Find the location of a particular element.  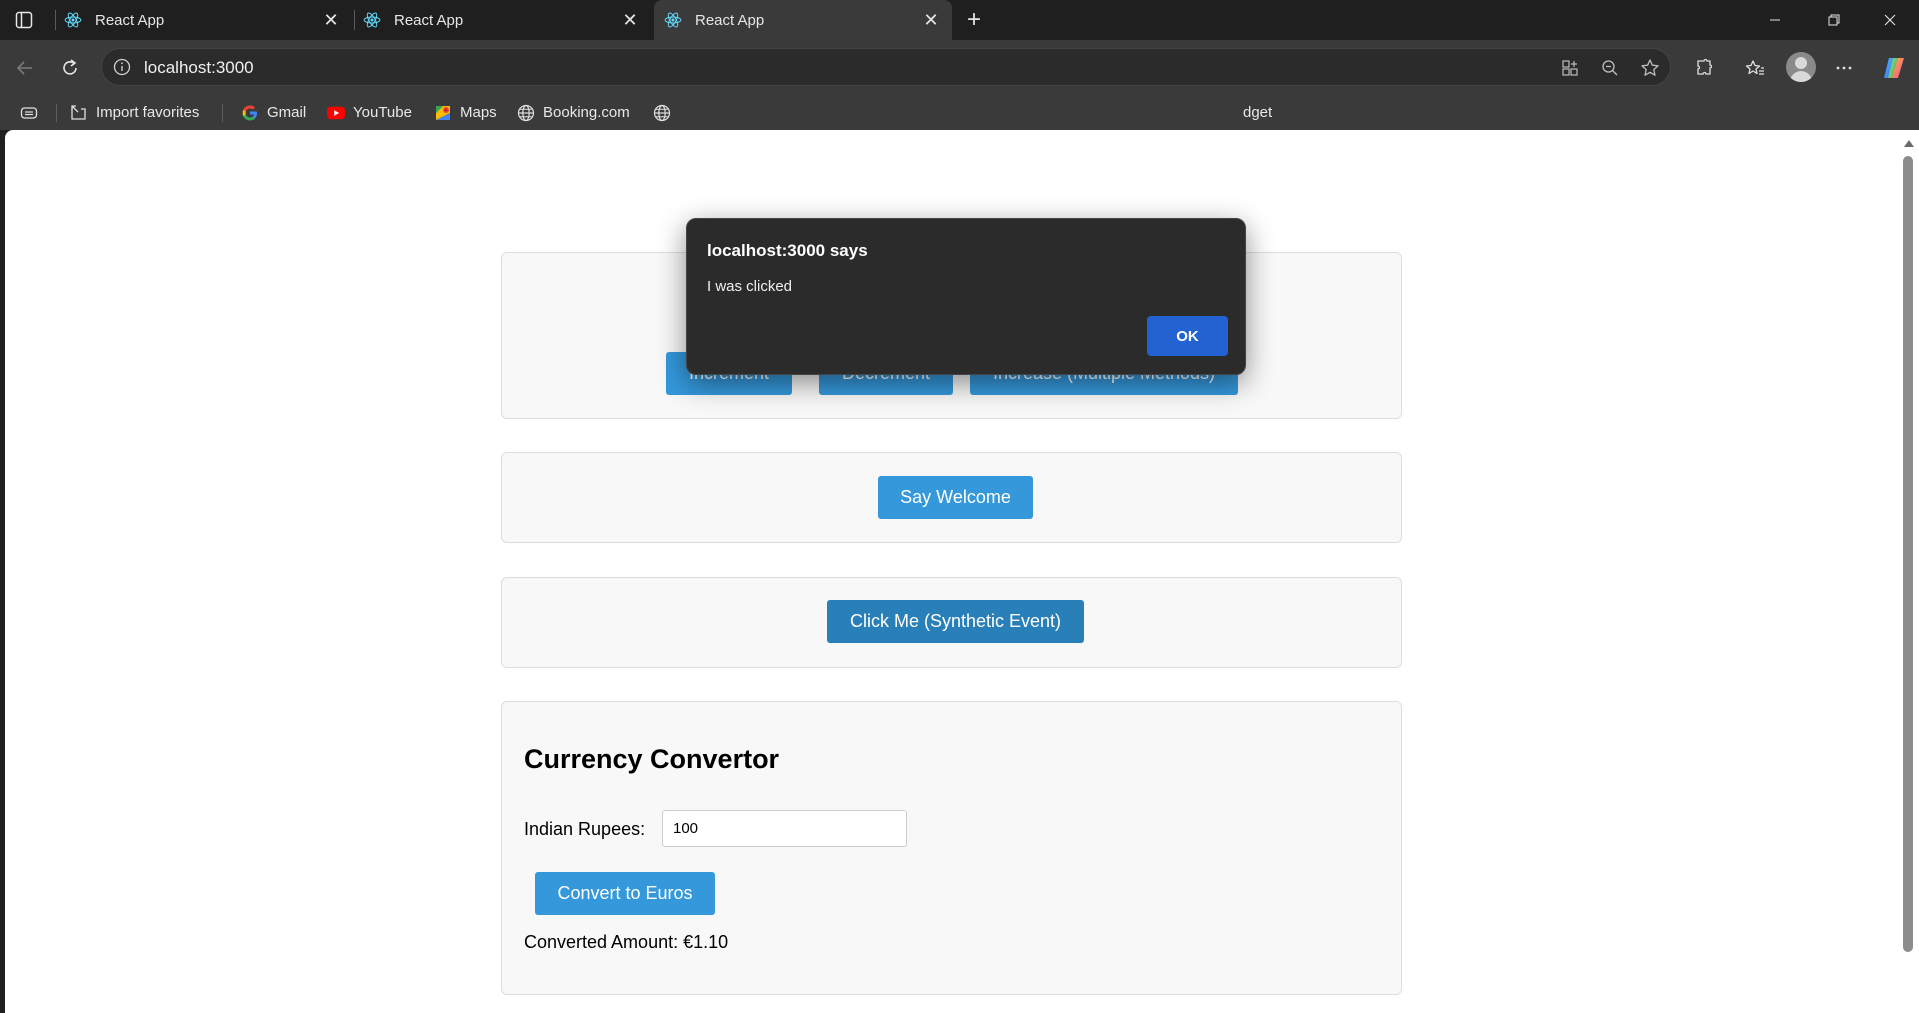

favorite-widget: dget is located at coordinates (1257, 112).